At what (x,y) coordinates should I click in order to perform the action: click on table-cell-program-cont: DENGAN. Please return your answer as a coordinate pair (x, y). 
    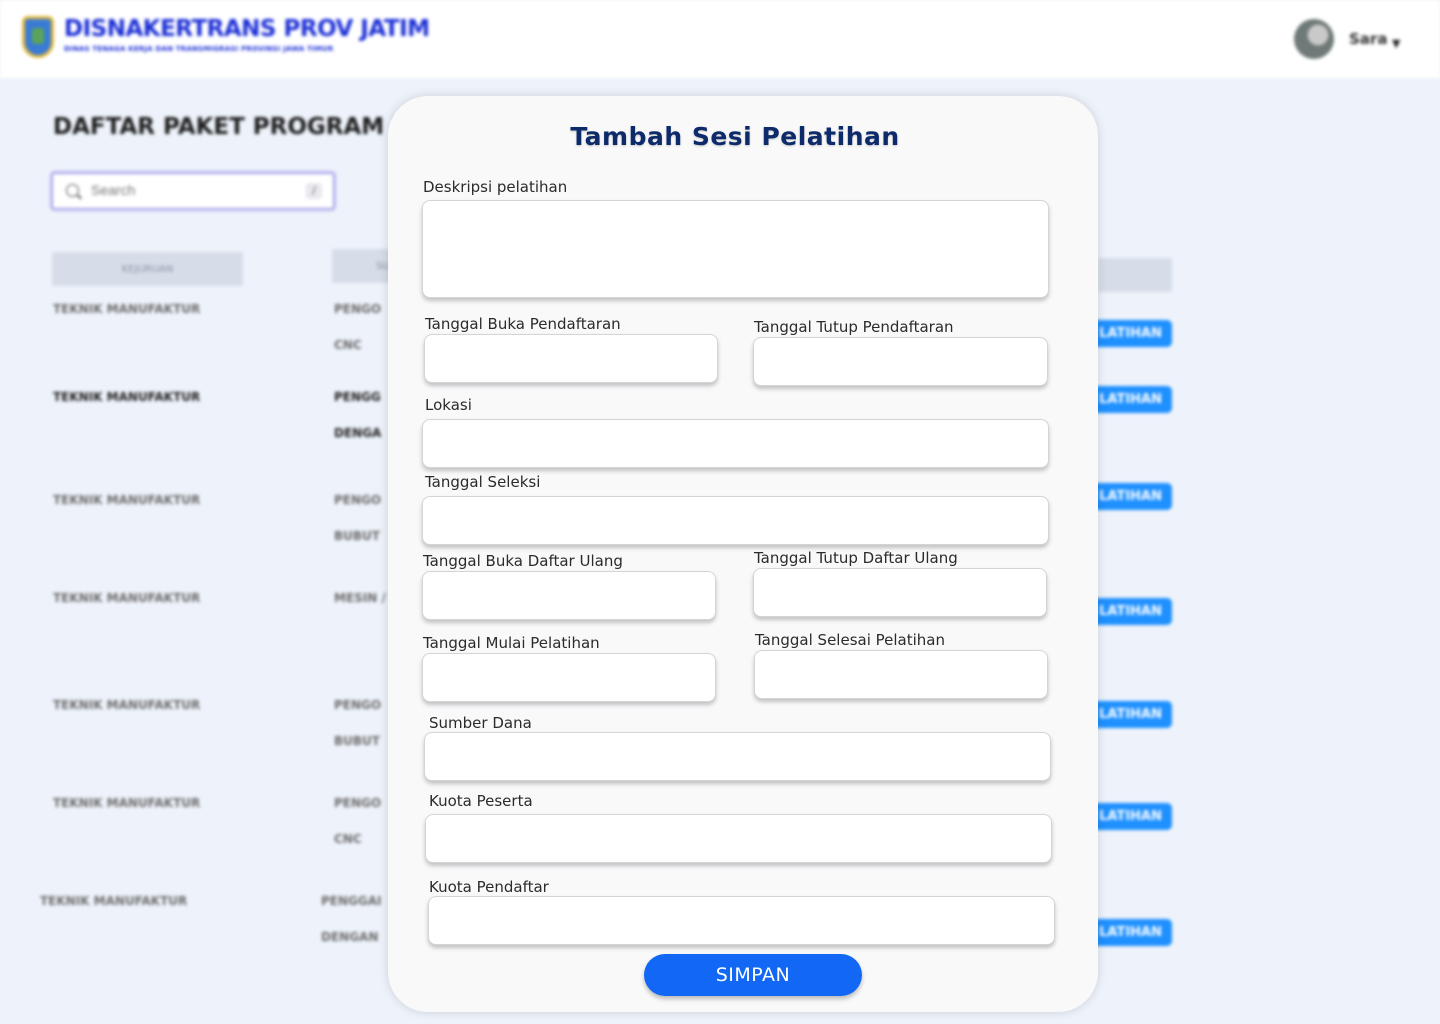
    Looking at the image, I should click on (350, 937).